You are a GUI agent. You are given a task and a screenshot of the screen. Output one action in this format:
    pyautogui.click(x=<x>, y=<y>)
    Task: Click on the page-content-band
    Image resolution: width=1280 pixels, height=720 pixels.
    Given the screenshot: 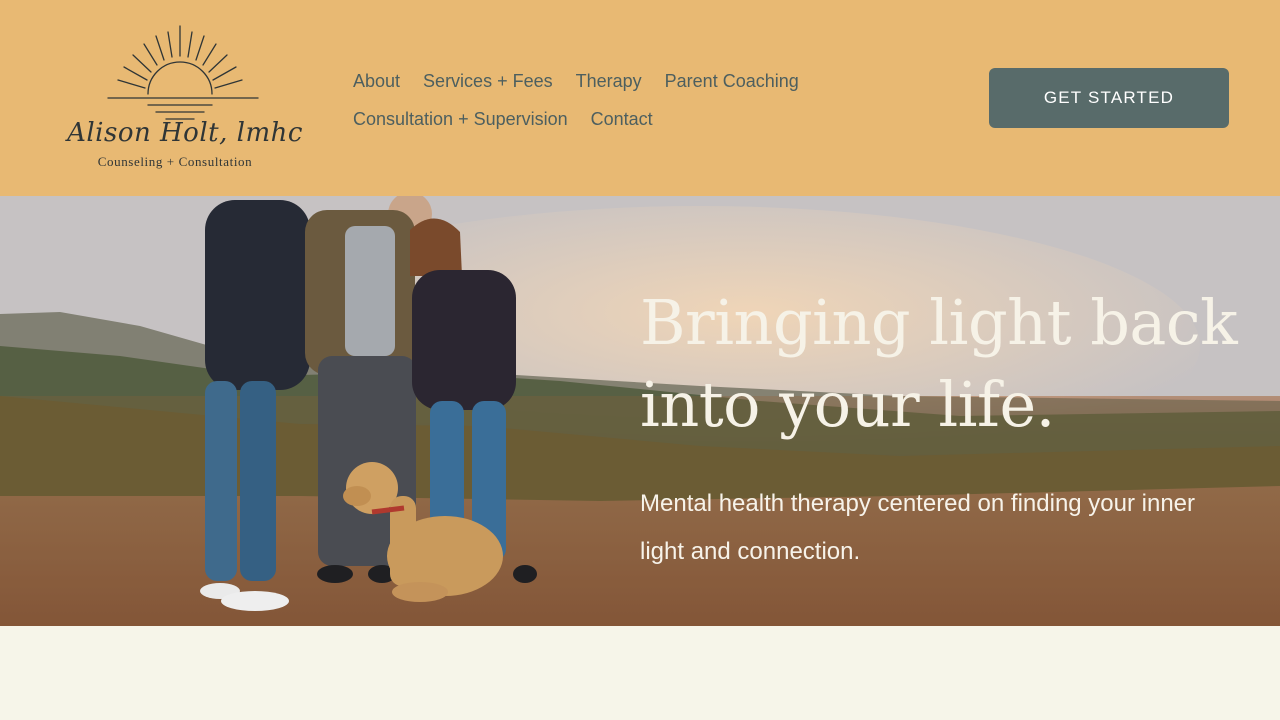 What is the action you would take?
    pyautogui.click(x=640, y=673)
    